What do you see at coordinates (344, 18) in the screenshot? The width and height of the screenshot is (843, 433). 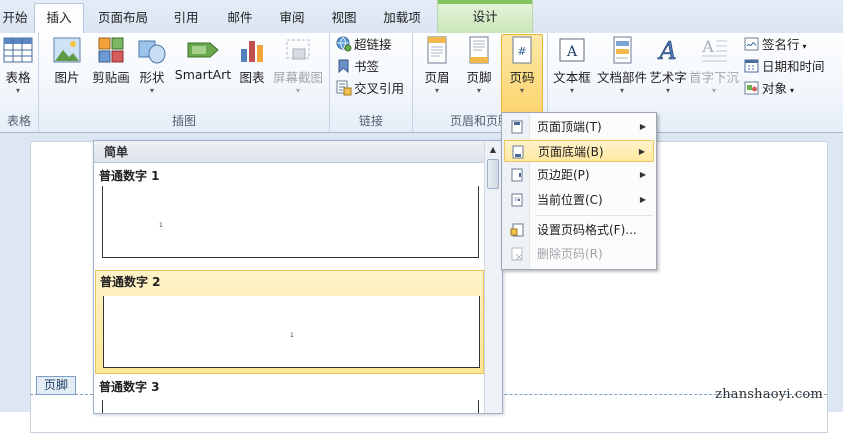 I see `tab-view: 视图` at bounding box center [344, 18].